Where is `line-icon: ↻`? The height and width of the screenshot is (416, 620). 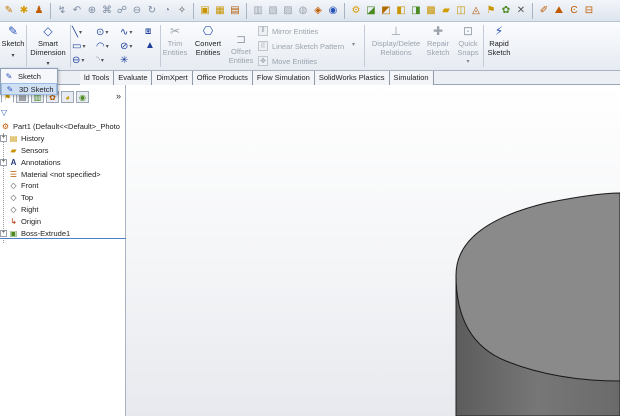 line-icon: ↻ is located at coordinates (152, 11).